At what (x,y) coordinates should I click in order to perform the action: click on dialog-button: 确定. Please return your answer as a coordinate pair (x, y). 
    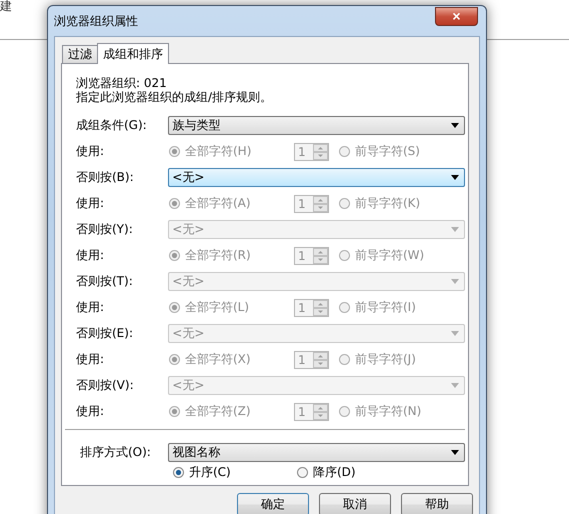
    Looking at the image, I should click on (273, 503).